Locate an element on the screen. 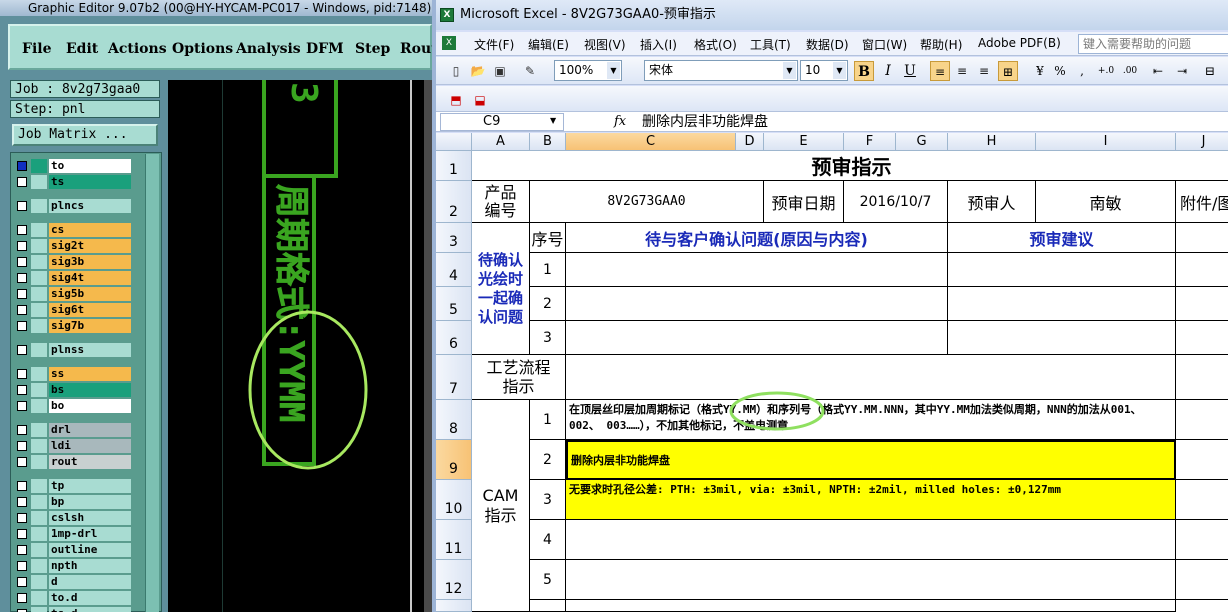 The width and height of the screenshot is (1228, 612). align-right-icon: ≡ is located at coordinates (984, 71).